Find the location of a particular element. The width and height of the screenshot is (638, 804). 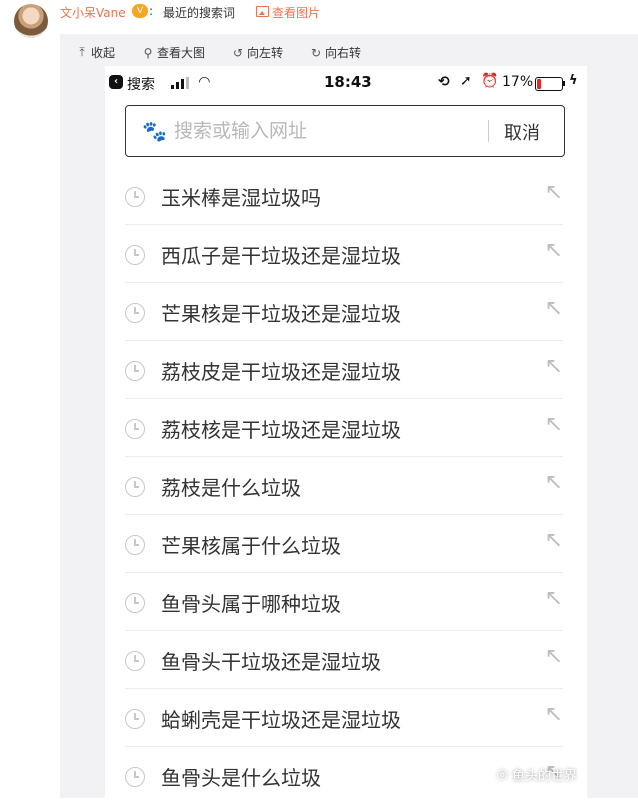

rotate-left-icon: ↺ is located at coordinates (238, 52).